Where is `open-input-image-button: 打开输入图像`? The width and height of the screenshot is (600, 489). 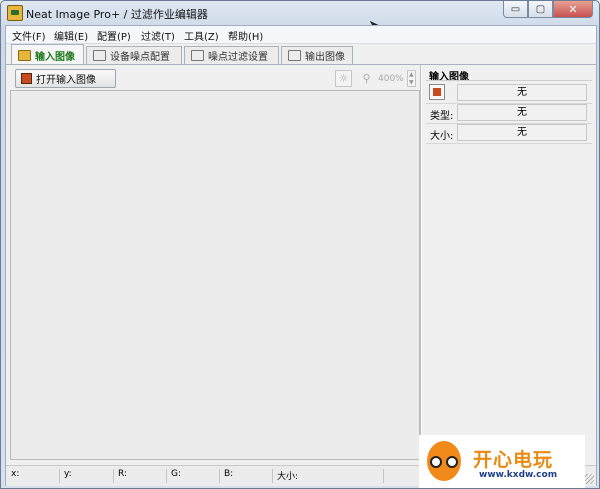 open-input-image-button: 打开输入图像 is located at coordinates (65, 78).